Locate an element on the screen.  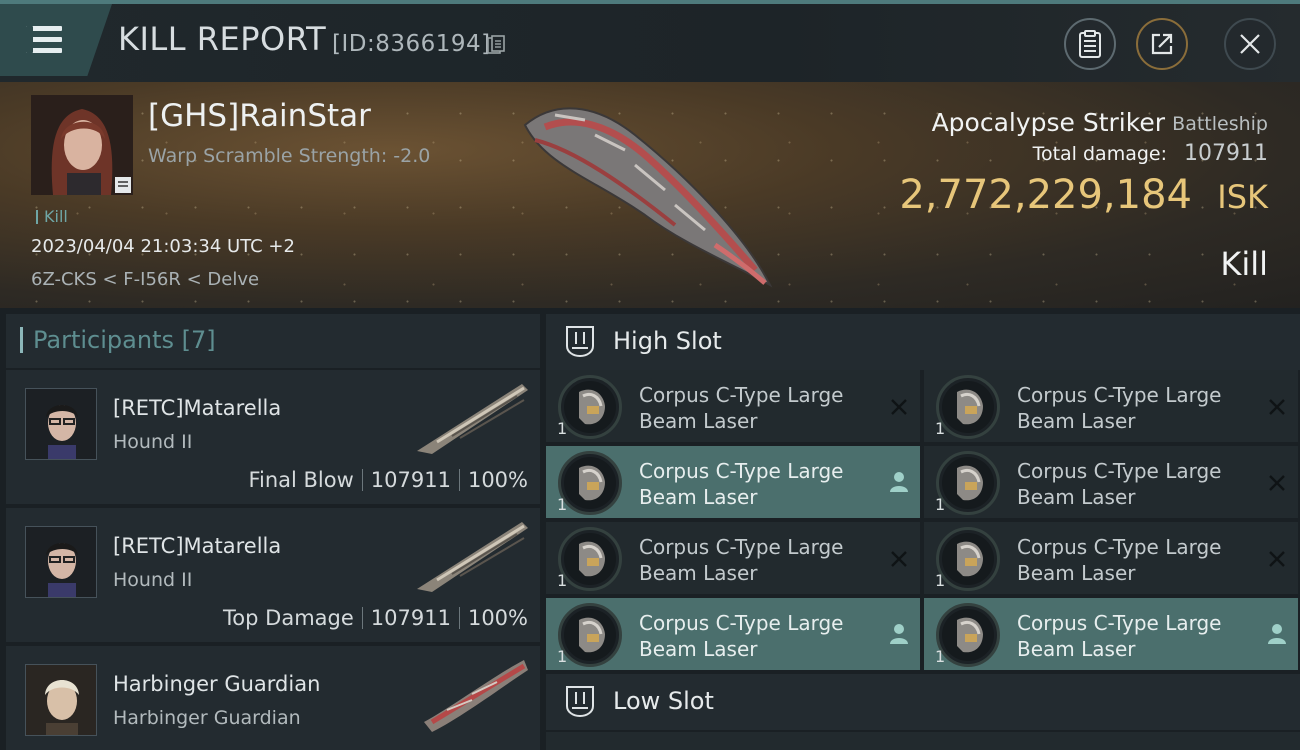
share-button is located at coordinates (1162, 44).